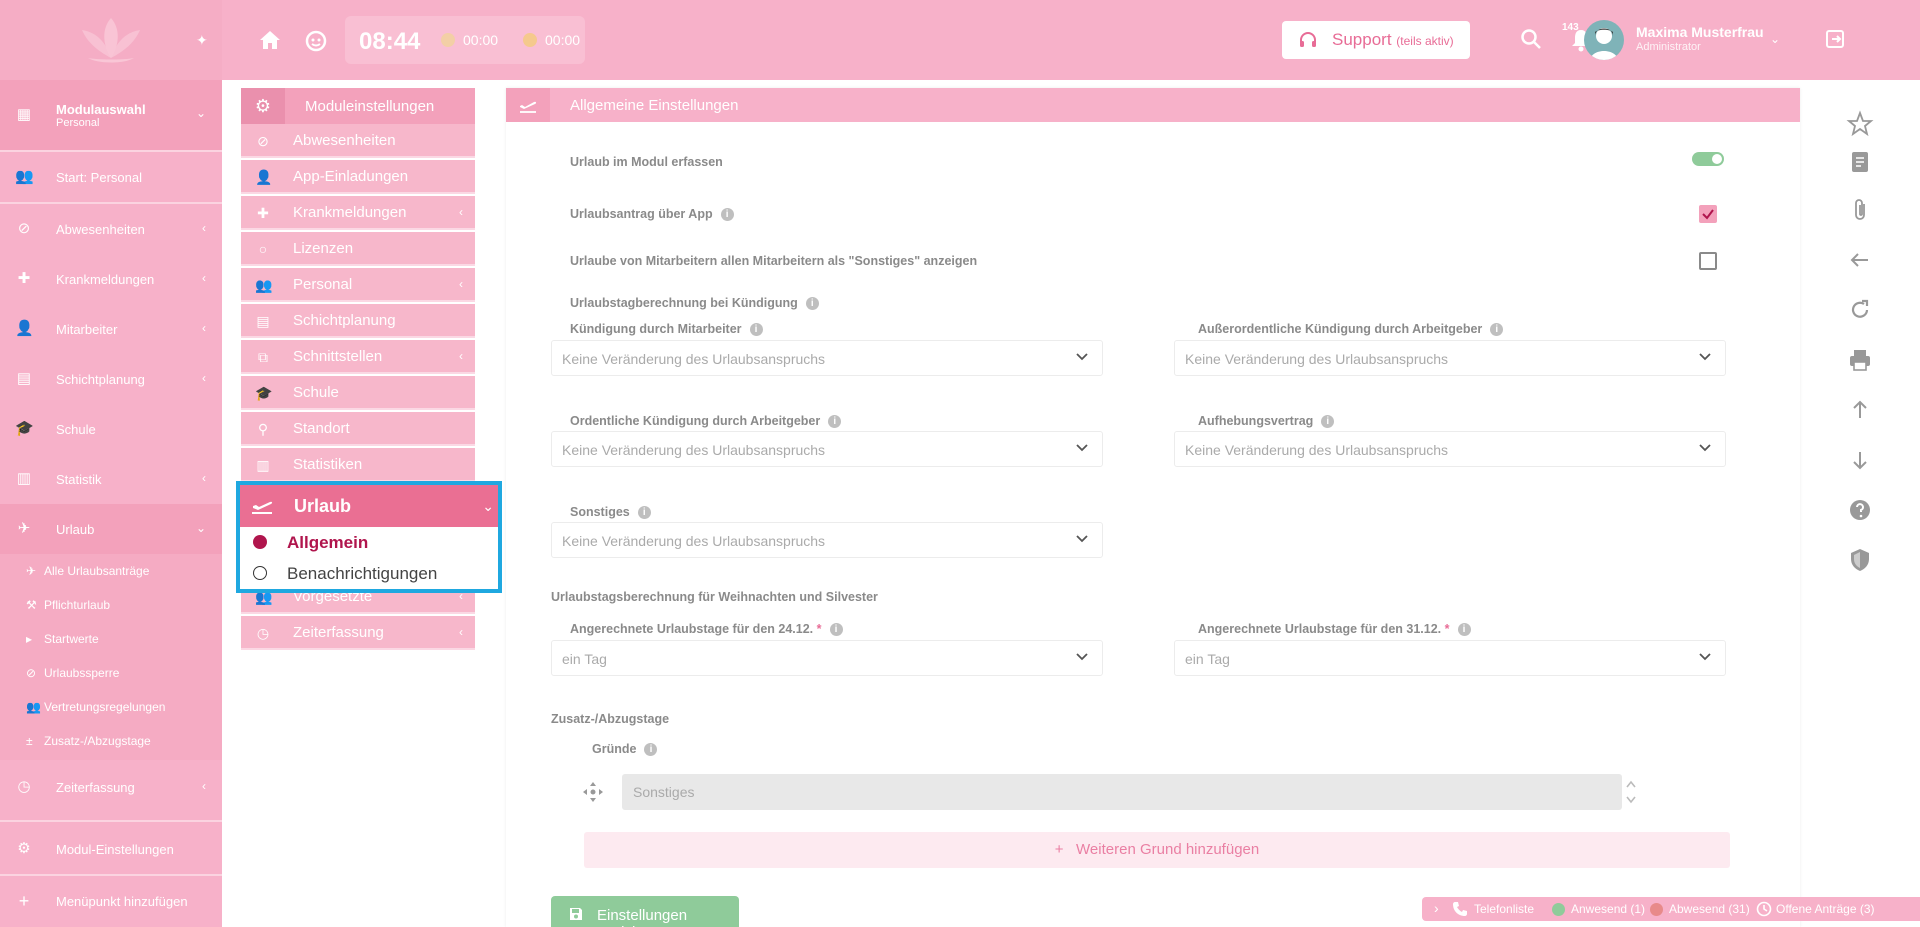  I want to click on offene-antraege-link: Offene Anträge (3), so click(1825, 909).